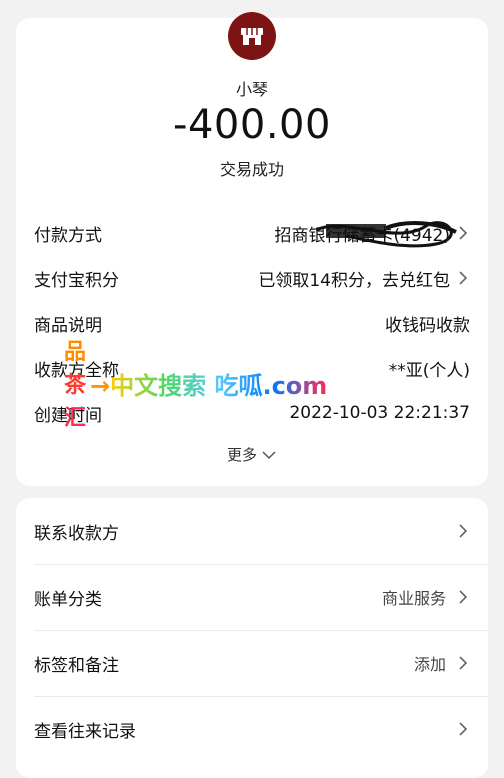 The image size is (504, 778). What do you see at coordinates (252, 729) in the screenshot?
I see `history-records-row: 查看往来记录` at bounding box center [252, 729].